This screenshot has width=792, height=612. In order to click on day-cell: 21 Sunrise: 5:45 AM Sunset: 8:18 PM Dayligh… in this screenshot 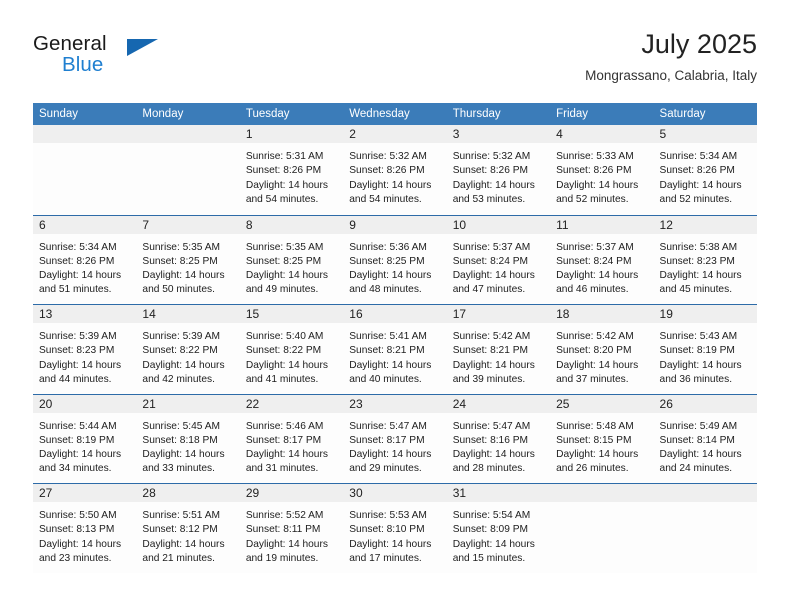, I will do `click(188, 438)`.